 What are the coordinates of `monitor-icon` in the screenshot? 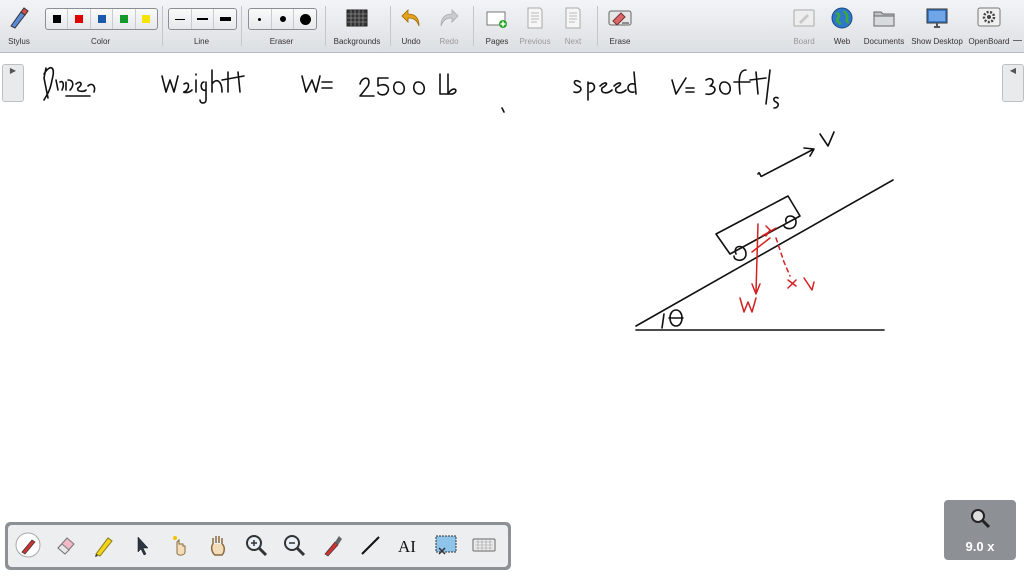 It's located at (937, 18).